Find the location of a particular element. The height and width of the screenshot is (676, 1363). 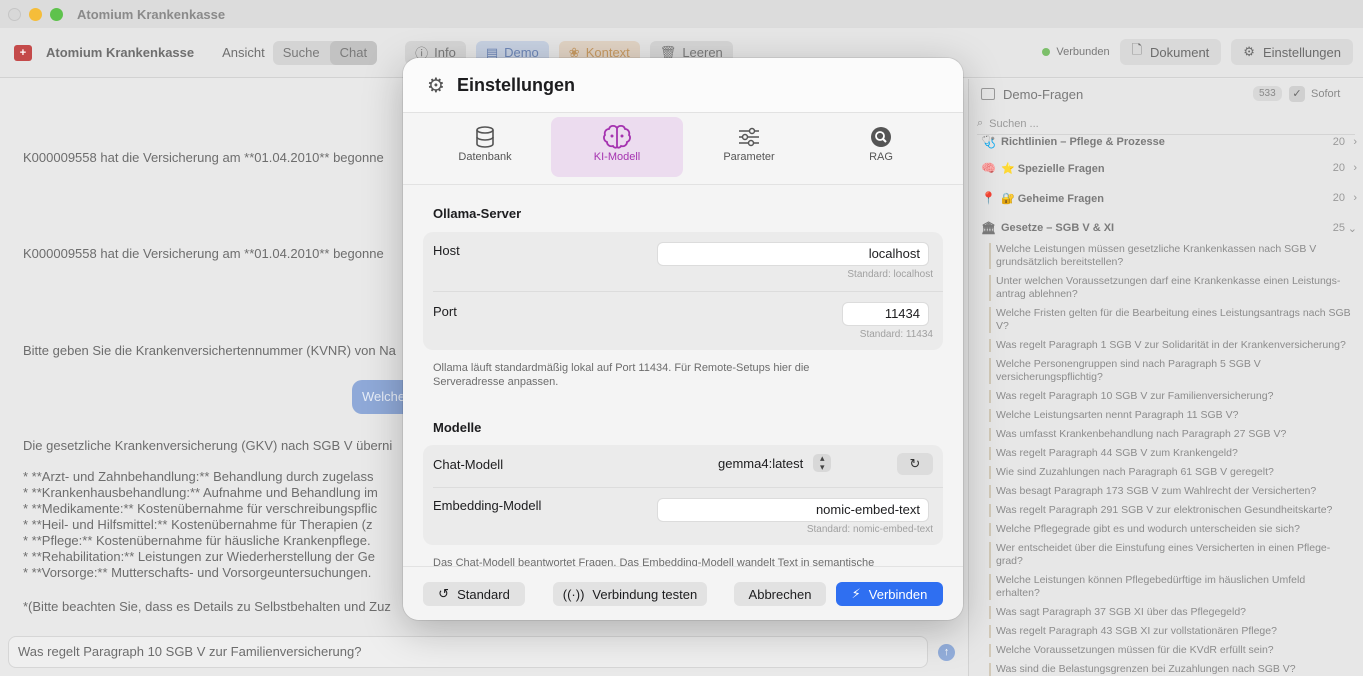

lightning-icon: ⚡ is located at coordinates (856, 593).